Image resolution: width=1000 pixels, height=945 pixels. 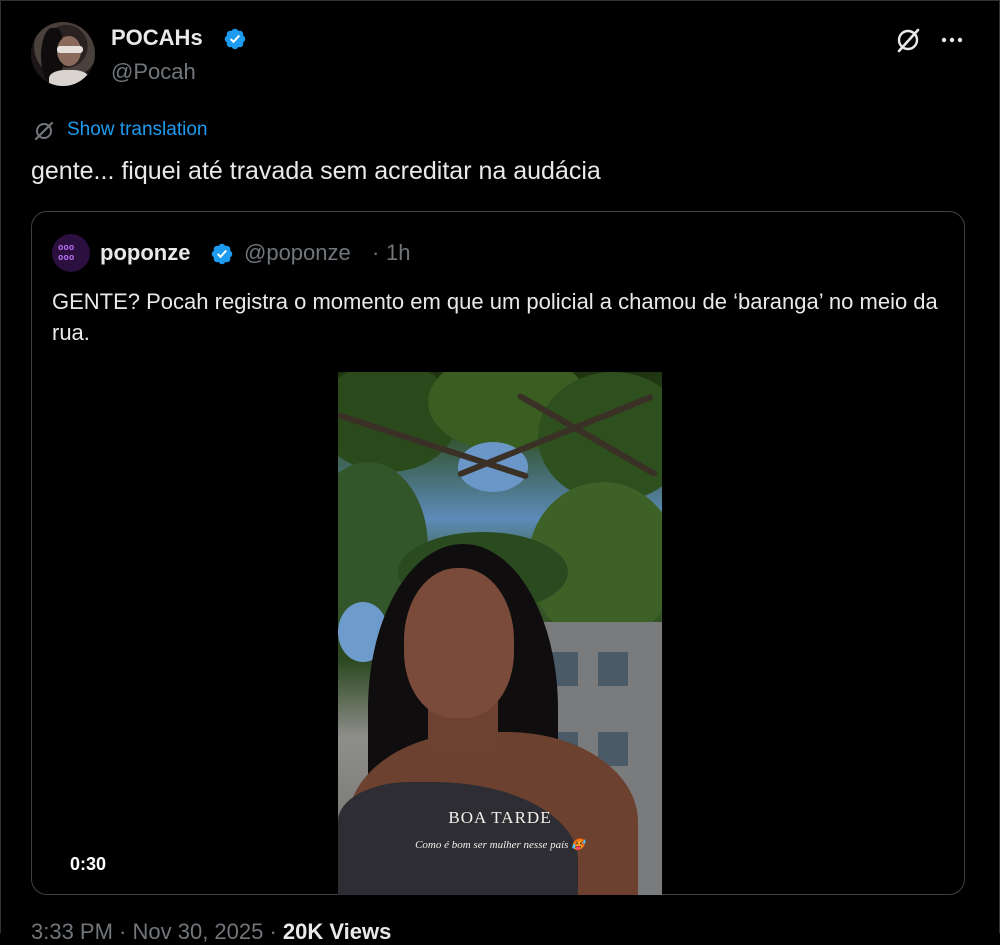 What do you see at coordinates (952, 40) in the screenshot?
I see `more-icon` at bounding box center [952, 40].